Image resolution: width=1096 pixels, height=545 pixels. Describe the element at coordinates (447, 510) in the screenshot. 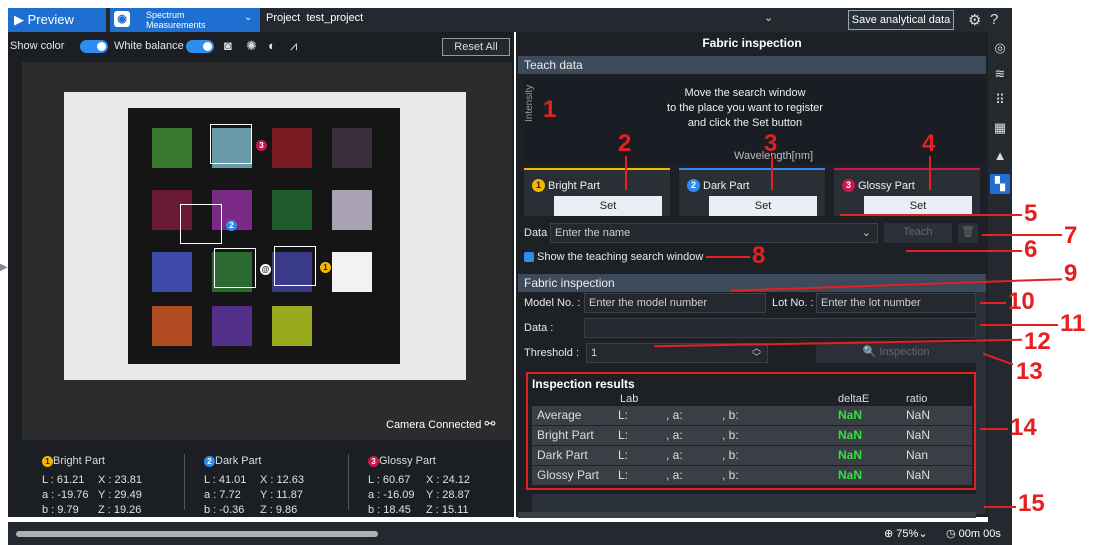

I see `readout-Z: Z : 15.11` at that location.